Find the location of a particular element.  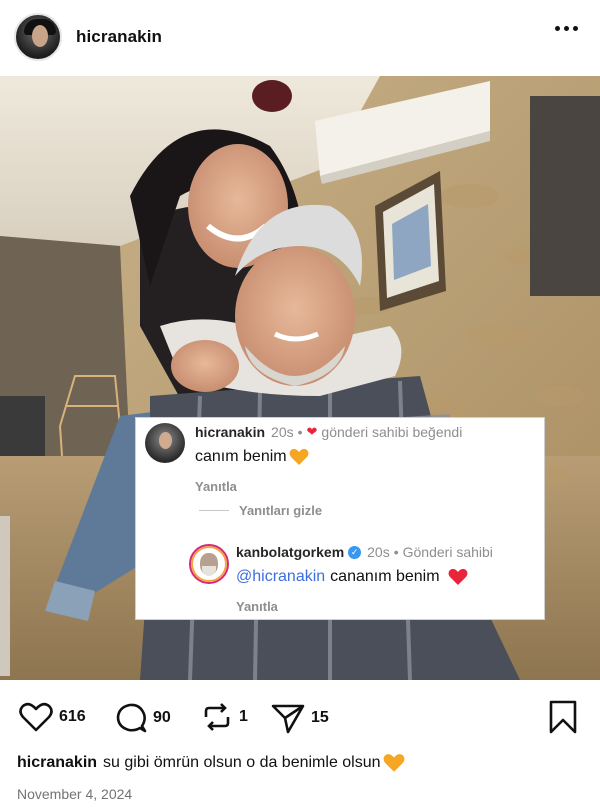

hide-replies-label: Yanıtları gizle is located at coordinates (281, 510).